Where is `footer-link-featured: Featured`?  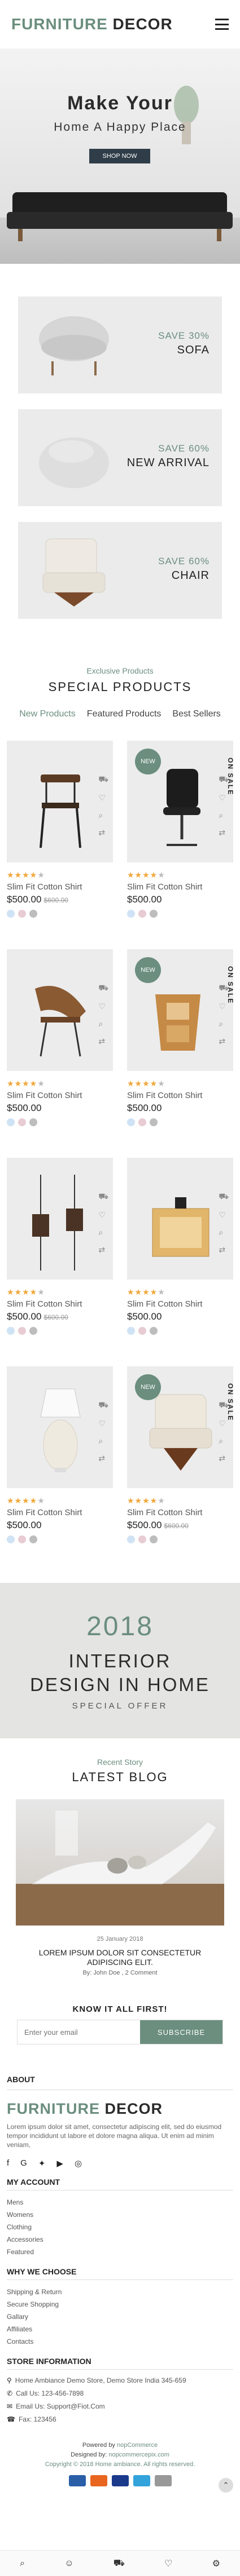
footer-link-featured: Featured is located at coordinates (120, 2252).